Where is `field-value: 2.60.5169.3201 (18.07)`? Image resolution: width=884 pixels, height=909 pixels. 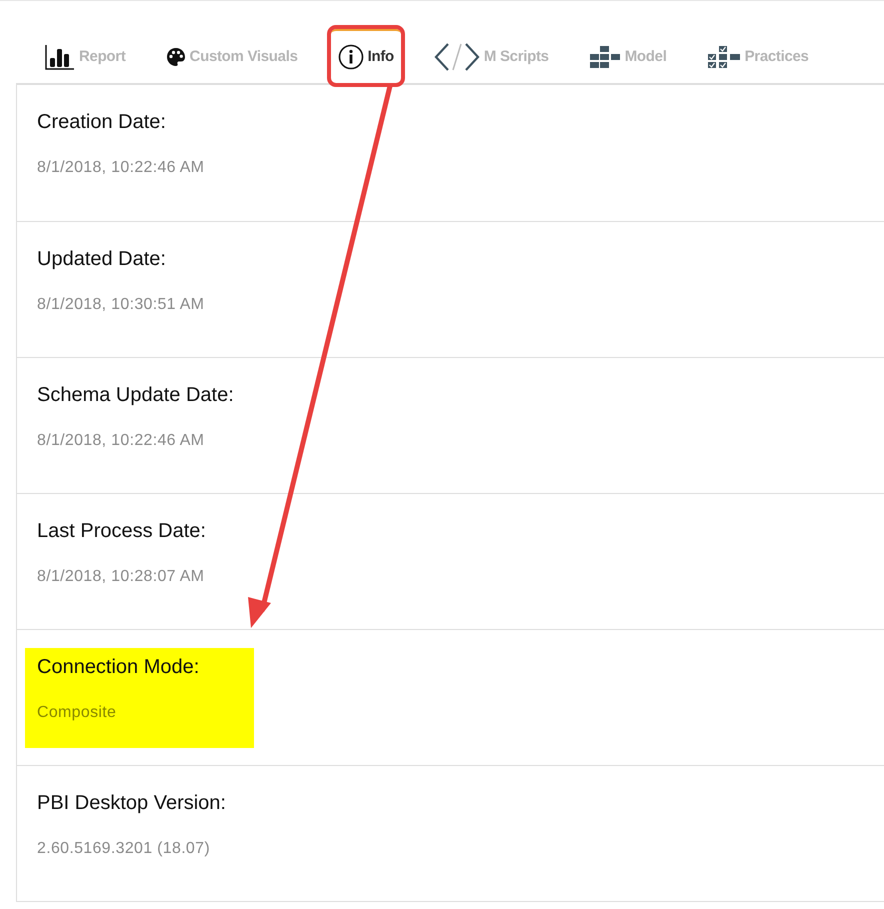 field-value: 2.60.5169.3201 (18.07) is located at coordinates (124, 849).